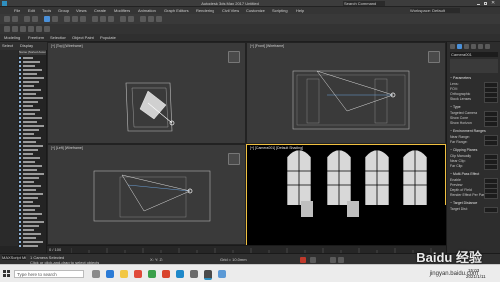 The height and width of the screenshot is (282, 500). I want to click on menu-tools: Tools, so click(46, 10).